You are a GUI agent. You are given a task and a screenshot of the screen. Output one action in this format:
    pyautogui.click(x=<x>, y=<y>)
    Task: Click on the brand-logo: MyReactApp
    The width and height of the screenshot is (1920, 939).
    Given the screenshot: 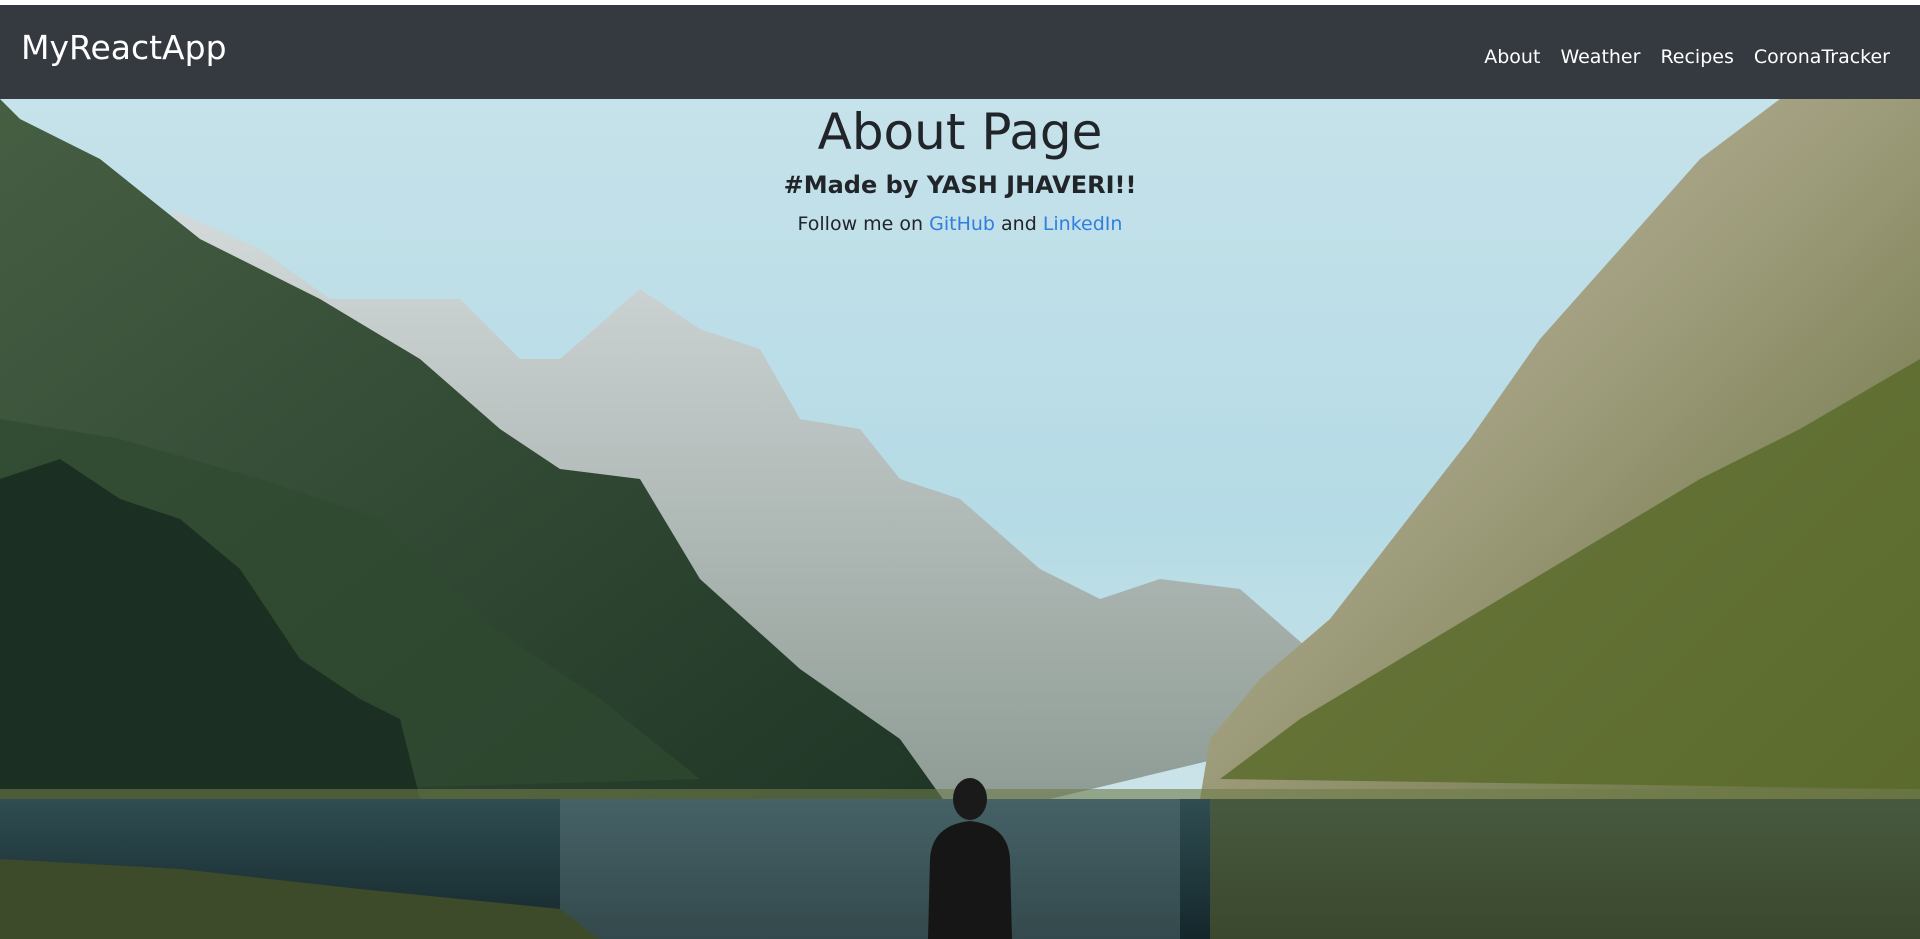 What is the action you would take?
    pyautogui.click(x=124, y=47)
    